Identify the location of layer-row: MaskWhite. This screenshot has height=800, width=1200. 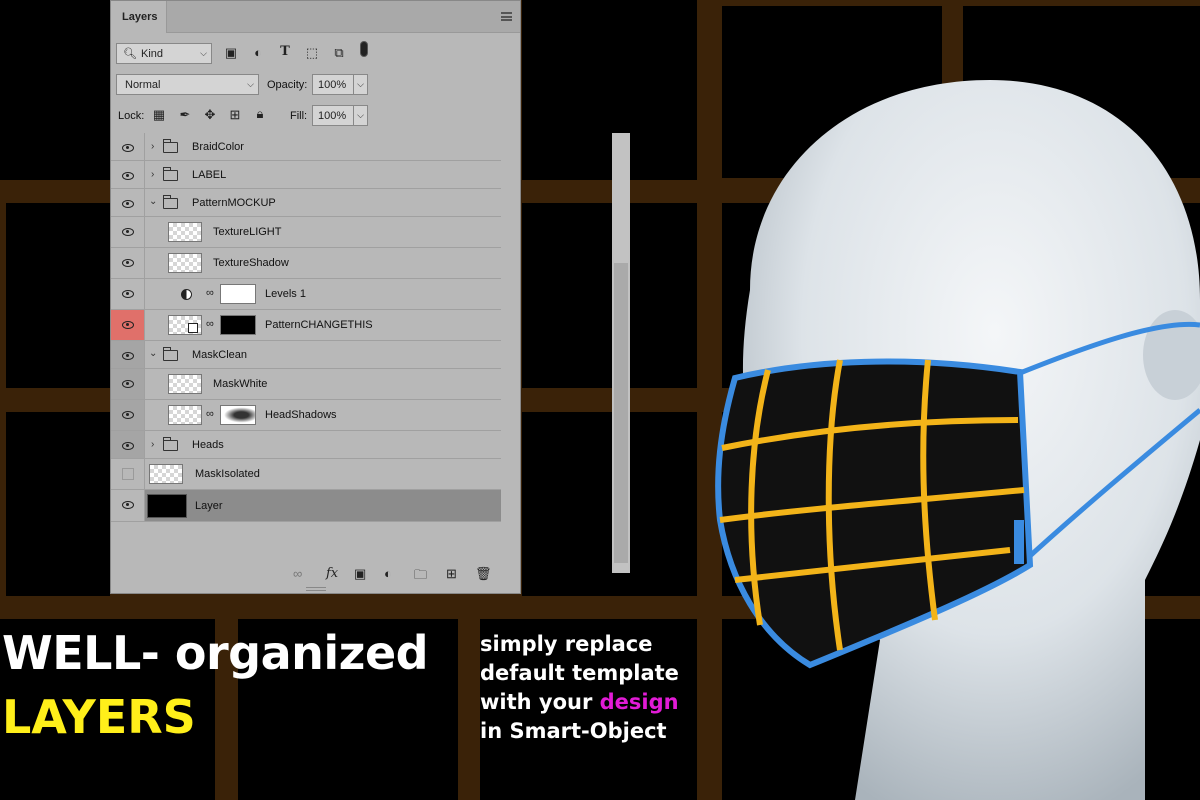
(306, 384).